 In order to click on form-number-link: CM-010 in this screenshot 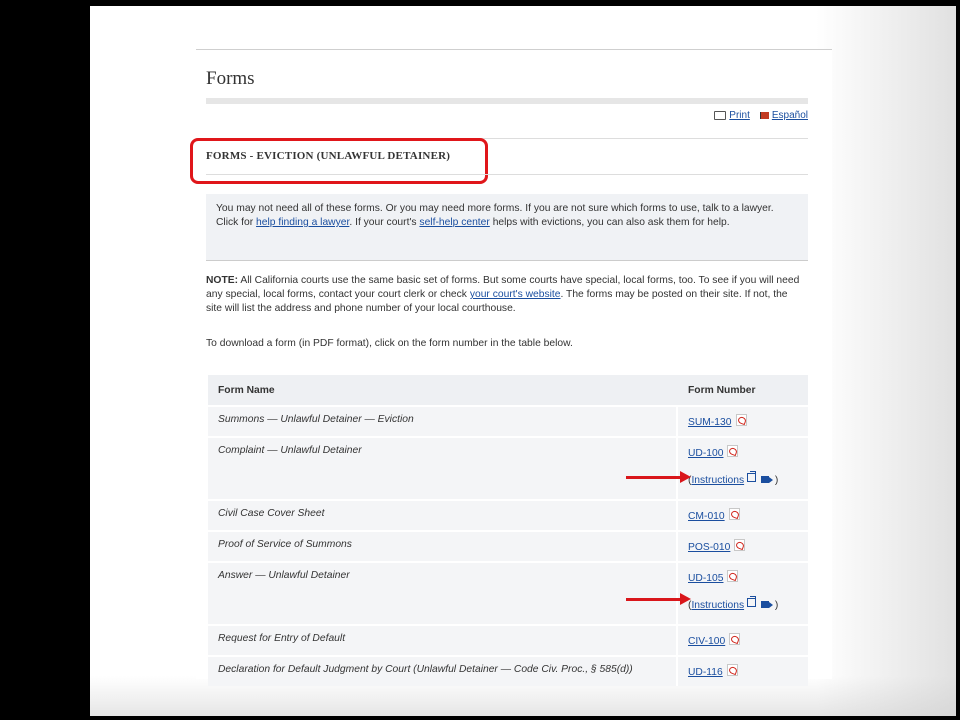, I will do `click(706, 516)`.